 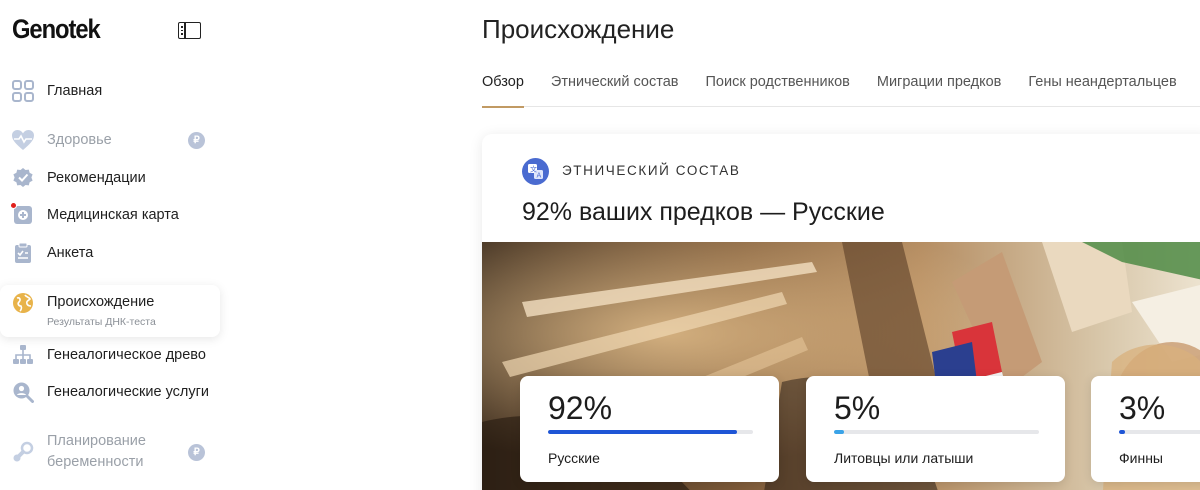 What do you see at coordinates (23, 140) in the screenshot?
I see `heart-pulse-icon` at bounding box center [23, 140].